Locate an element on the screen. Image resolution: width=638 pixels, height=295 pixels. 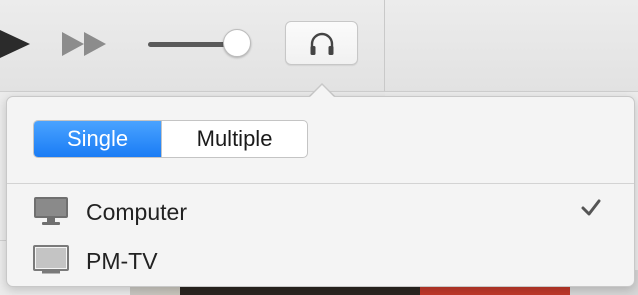
output-mode-segmented-control: Single Multiple is located at coordinates (170, 139).